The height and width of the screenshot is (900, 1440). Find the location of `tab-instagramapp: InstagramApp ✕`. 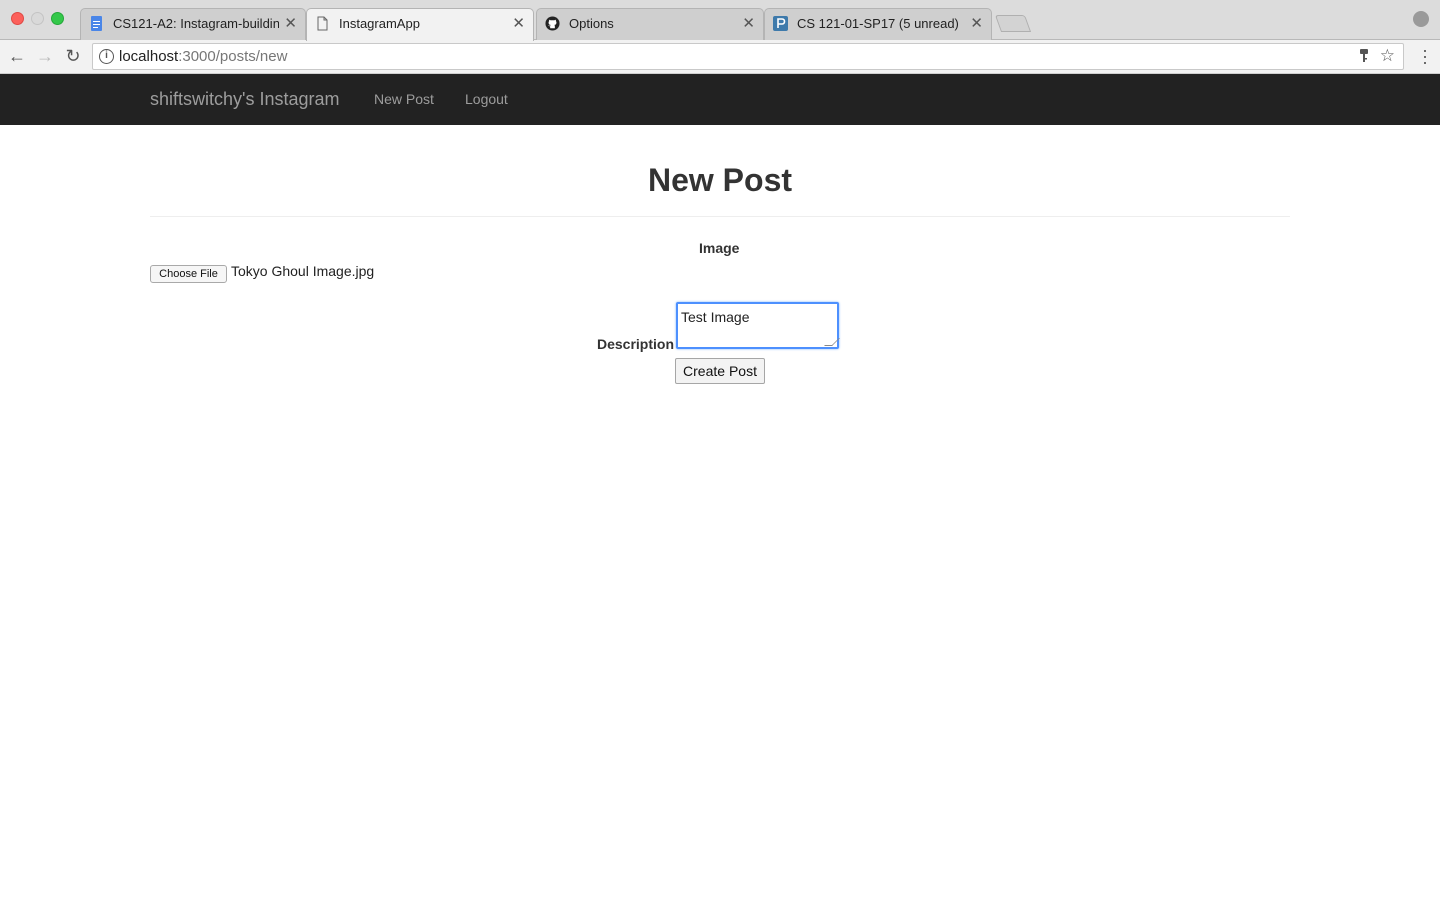

tab-instagramapp: InstagramApp ✕ is located at coordinates (420, 24).